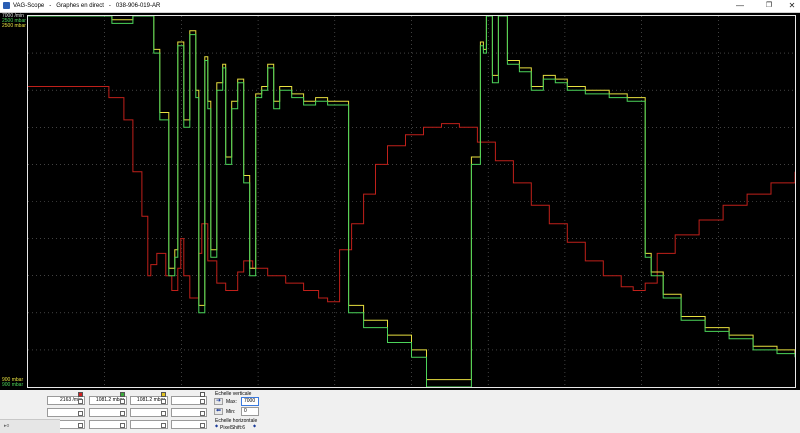  Describe the element at coordinates (122, 425) in the screenshot. I see `channel-10-checkbox` at that location.